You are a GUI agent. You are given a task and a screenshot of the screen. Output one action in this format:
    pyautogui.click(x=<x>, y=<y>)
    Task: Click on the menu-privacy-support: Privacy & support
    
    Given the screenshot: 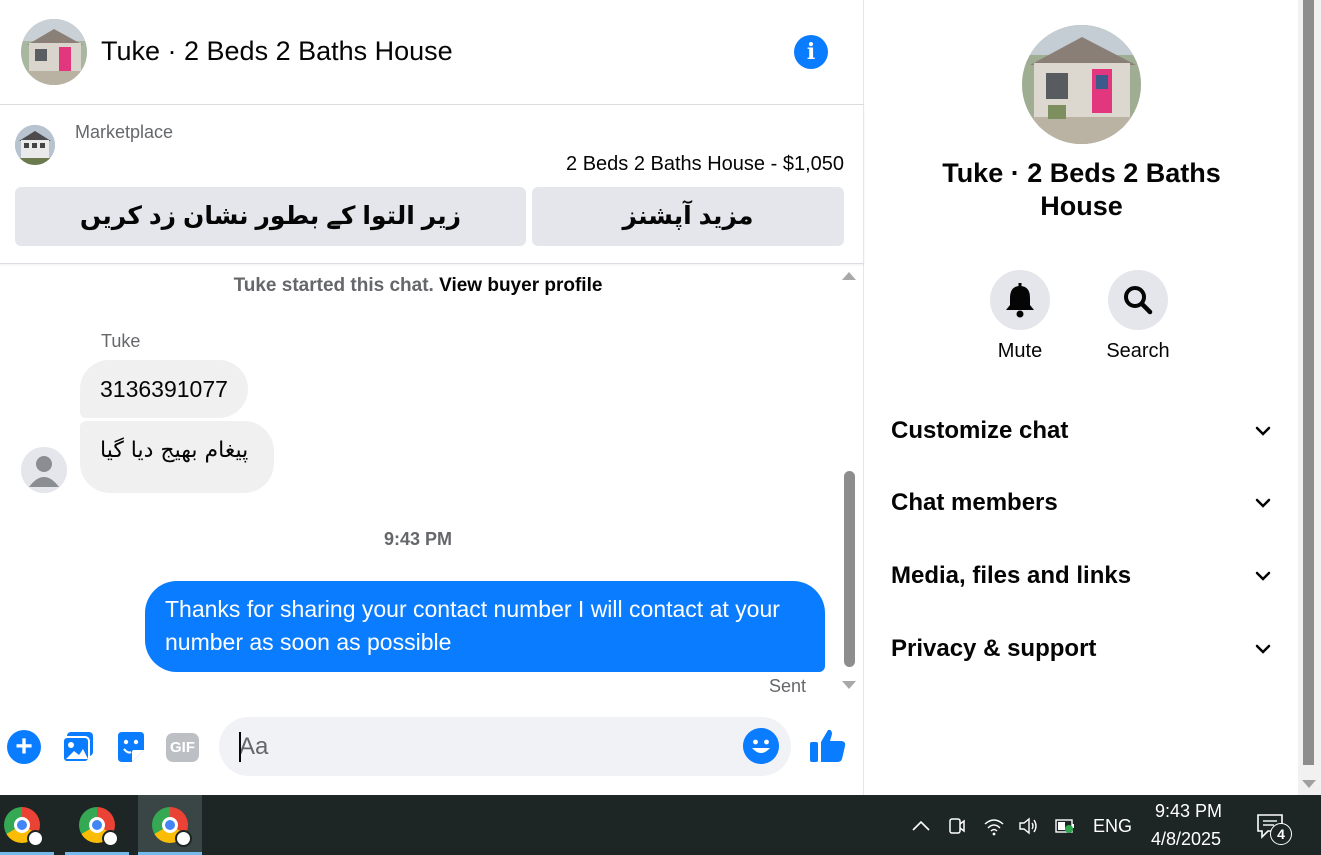 What is the action you would take?
    pyautogui.click(x=1081, y=649)
    